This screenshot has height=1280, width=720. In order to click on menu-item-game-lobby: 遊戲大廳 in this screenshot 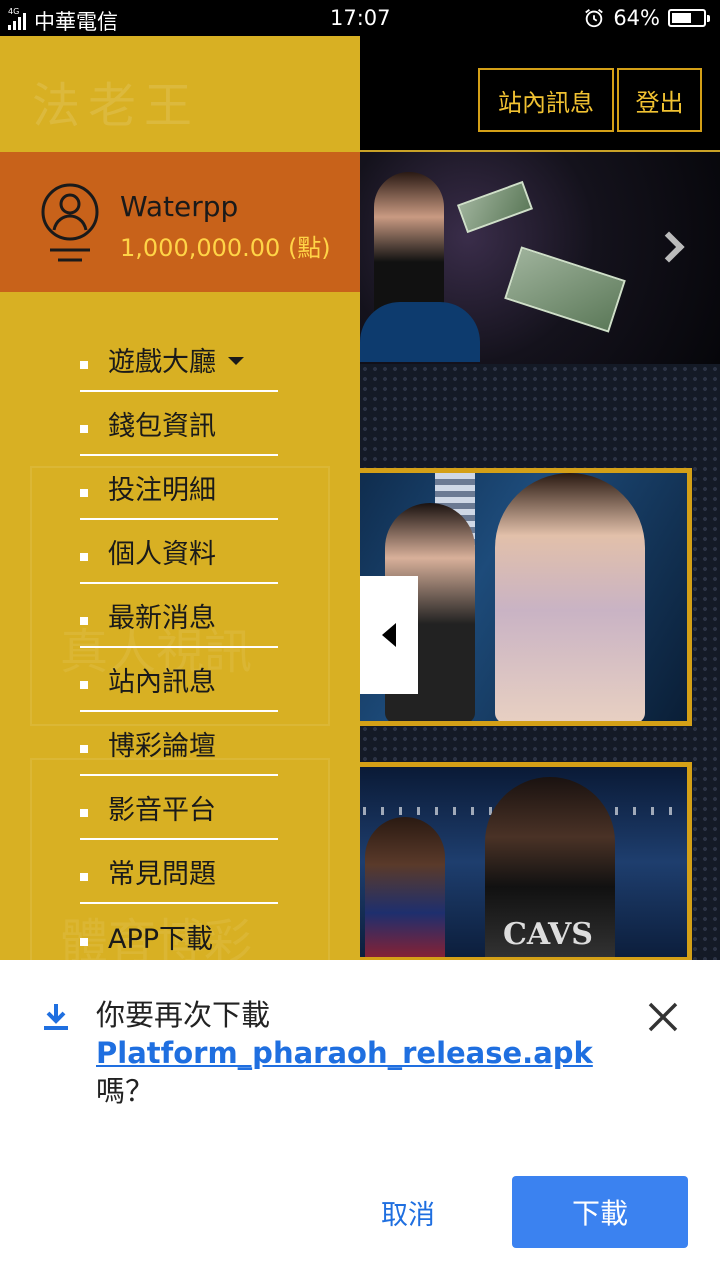, I will do `click(179, 360)`.